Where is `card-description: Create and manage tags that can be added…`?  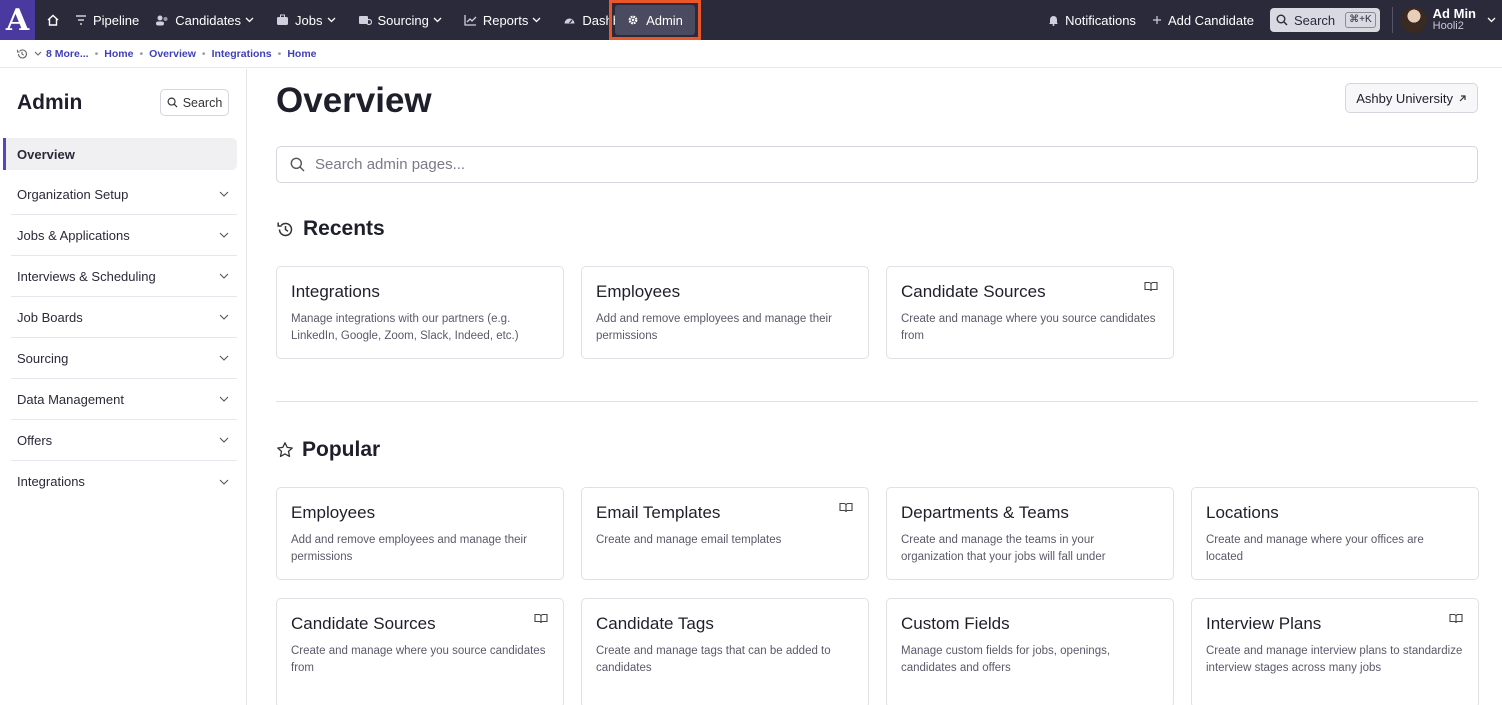 card-description: Create and manage tags that can be added… is located at coordinates (713, 659).